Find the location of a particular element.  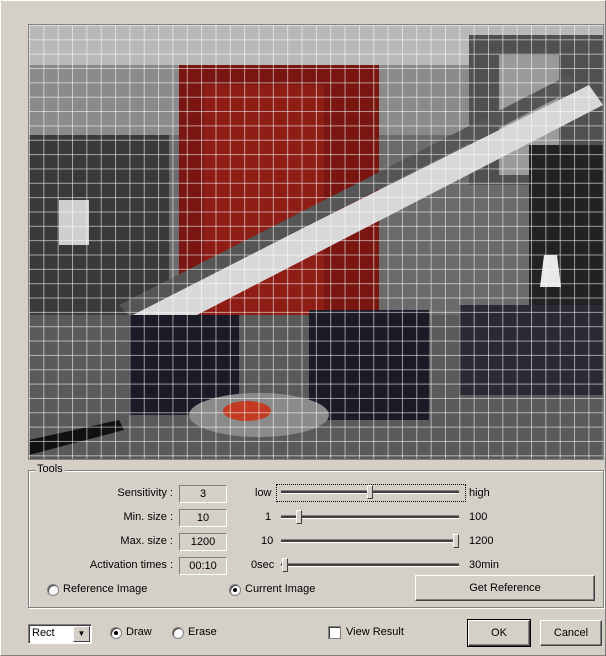

get-reference-button: Get Reference is located at coordinates (505, 588).